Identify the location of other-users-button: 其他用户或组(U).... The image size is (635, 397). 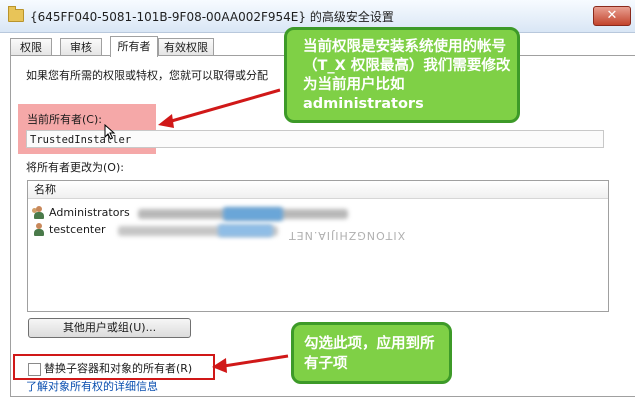
(109, 328).